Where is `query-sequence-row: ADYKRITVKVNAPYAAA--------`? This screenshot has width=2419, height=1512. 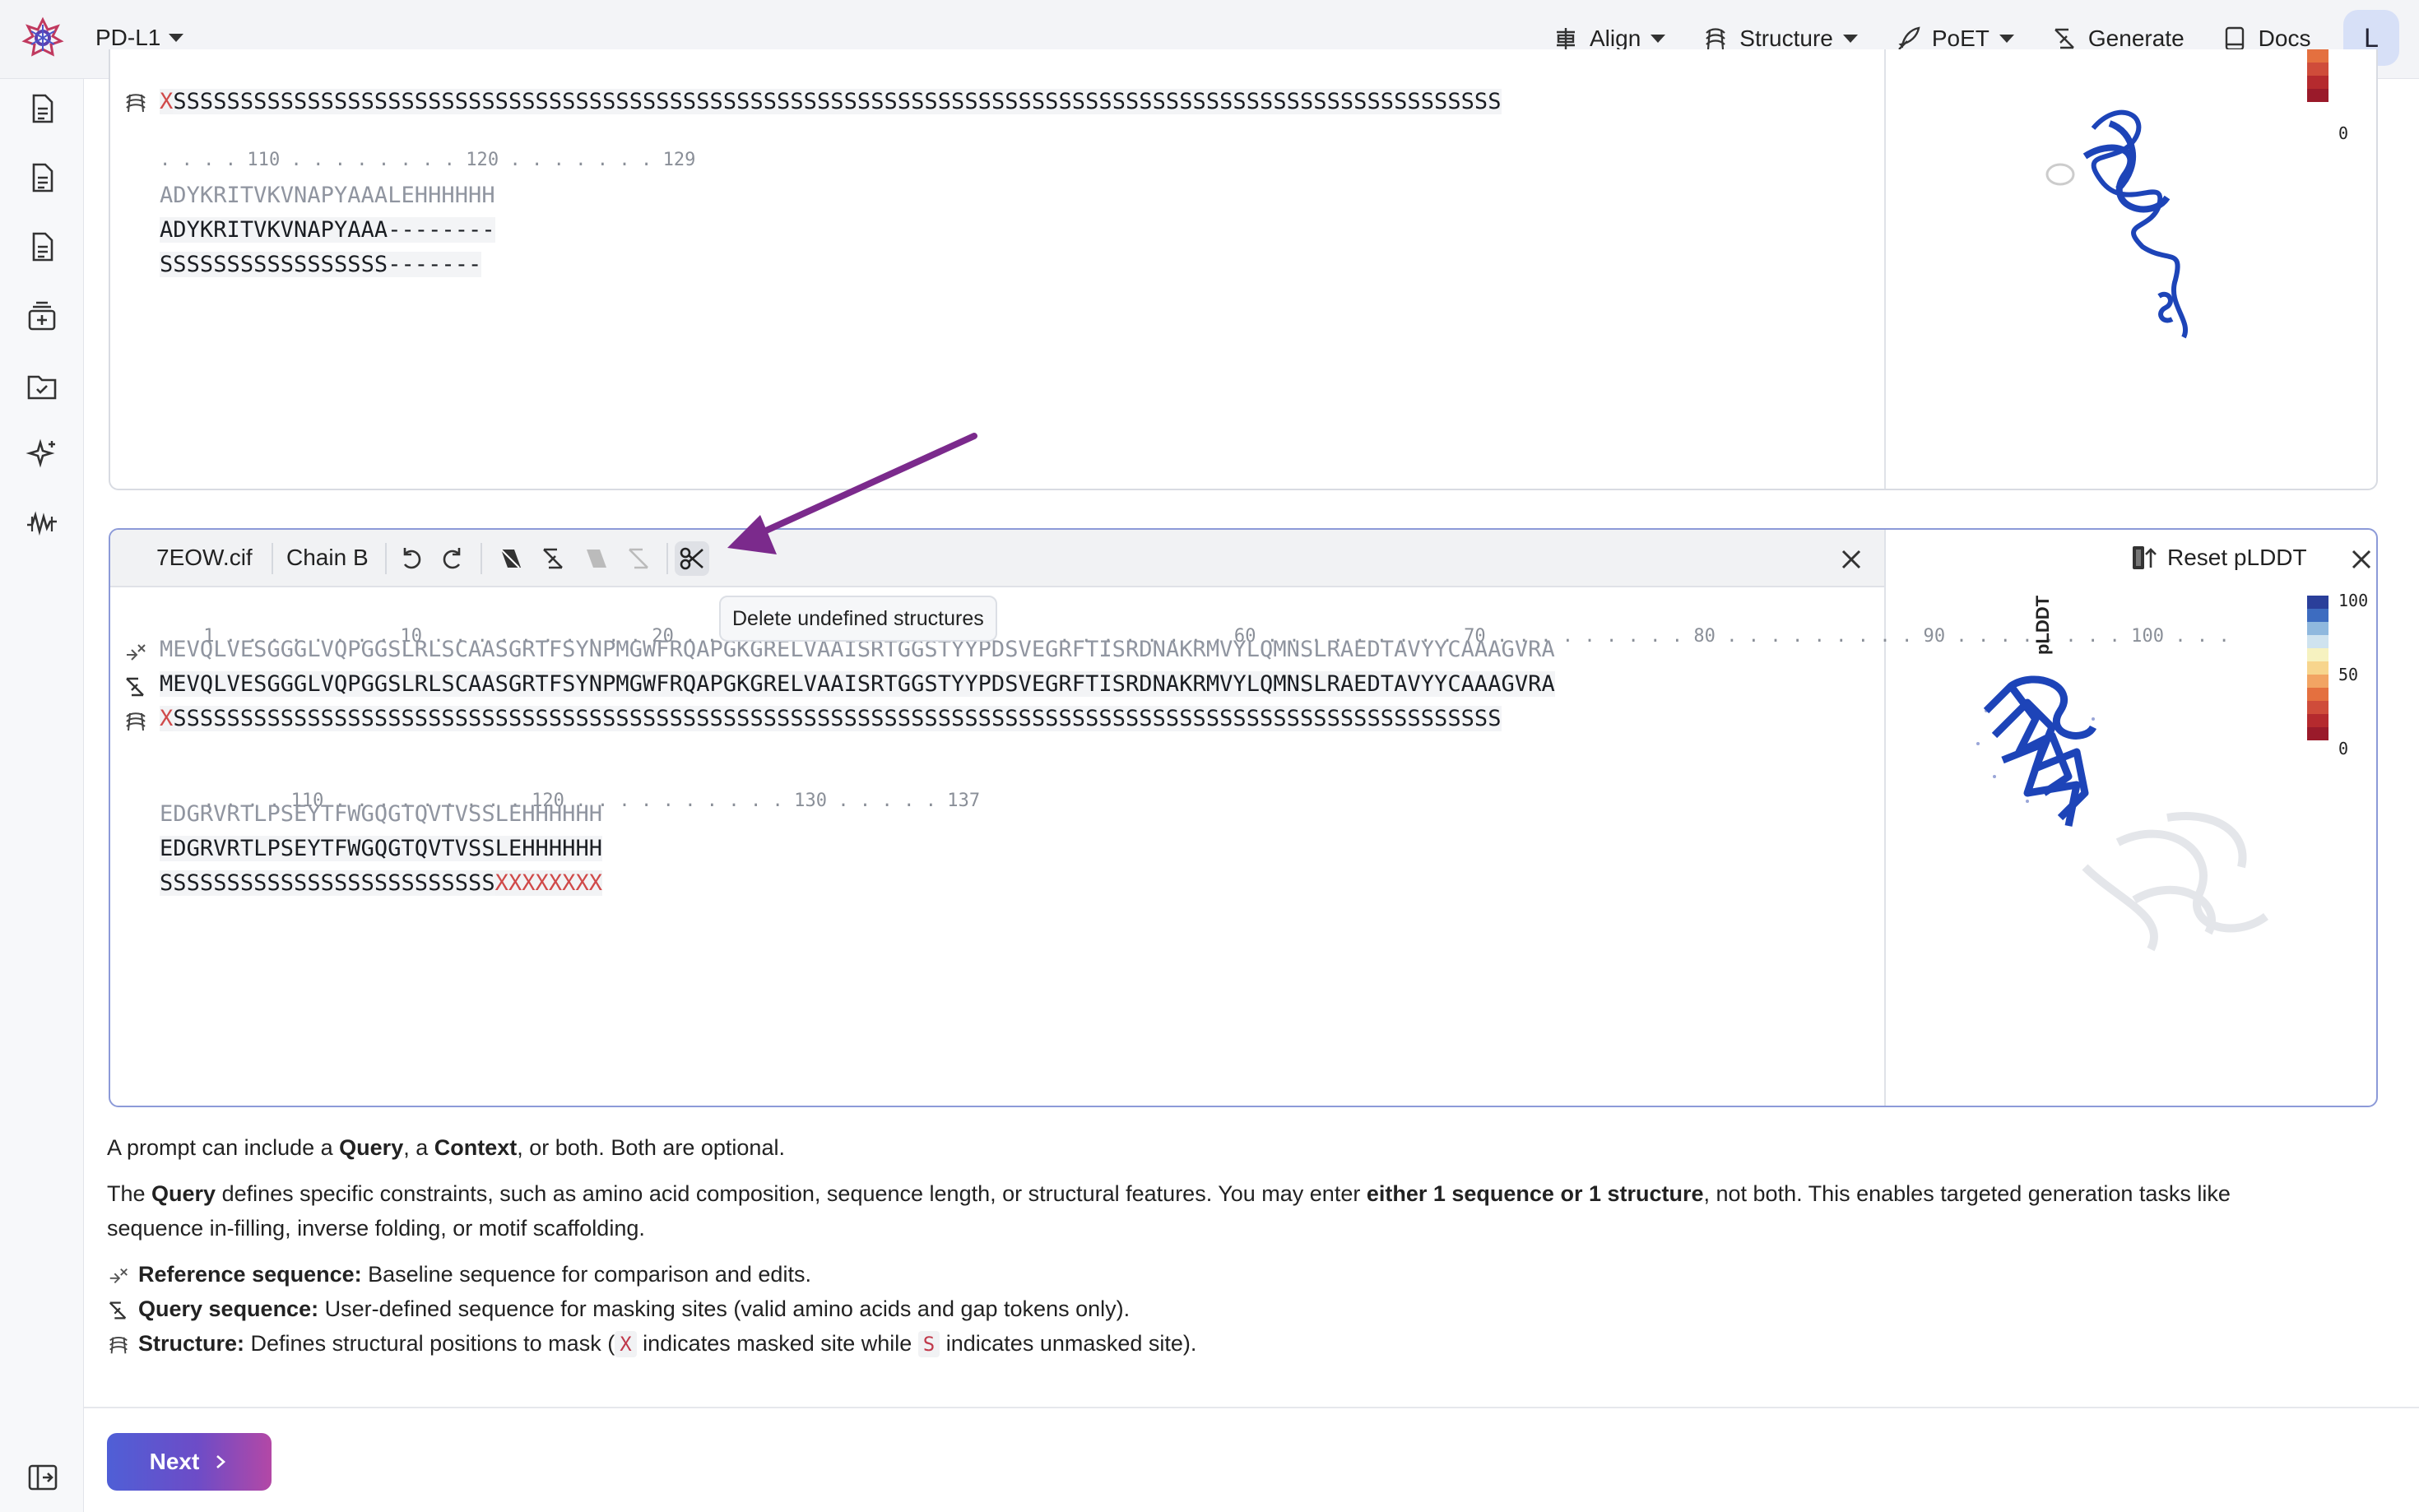
query-sequence-row: ADYKRITVKVNAPYAAA-------- is located at coordinates (327, 230).